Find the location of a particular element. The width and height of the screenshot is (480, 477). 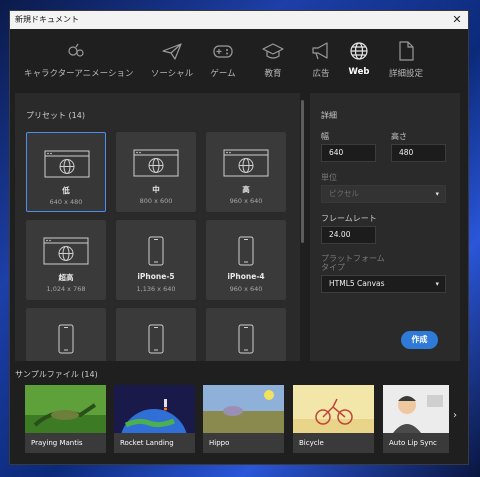

framerate-label: フレームレート is located at coordinates (349, 218).